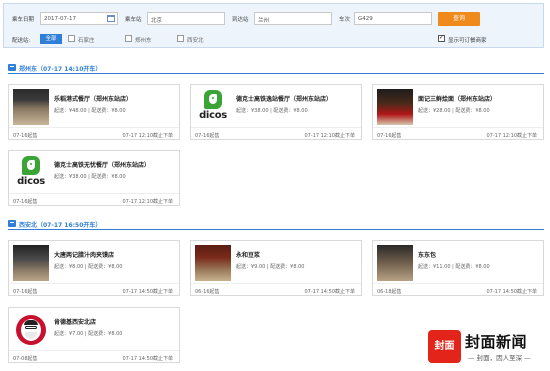 This screenshot has height=371, width=550. What do you see at coordinates (94, 289) in the screenshot?
I see `card-meta: 07-16起售 07-17 14:50截止下单` at bounding box center [94, 289].